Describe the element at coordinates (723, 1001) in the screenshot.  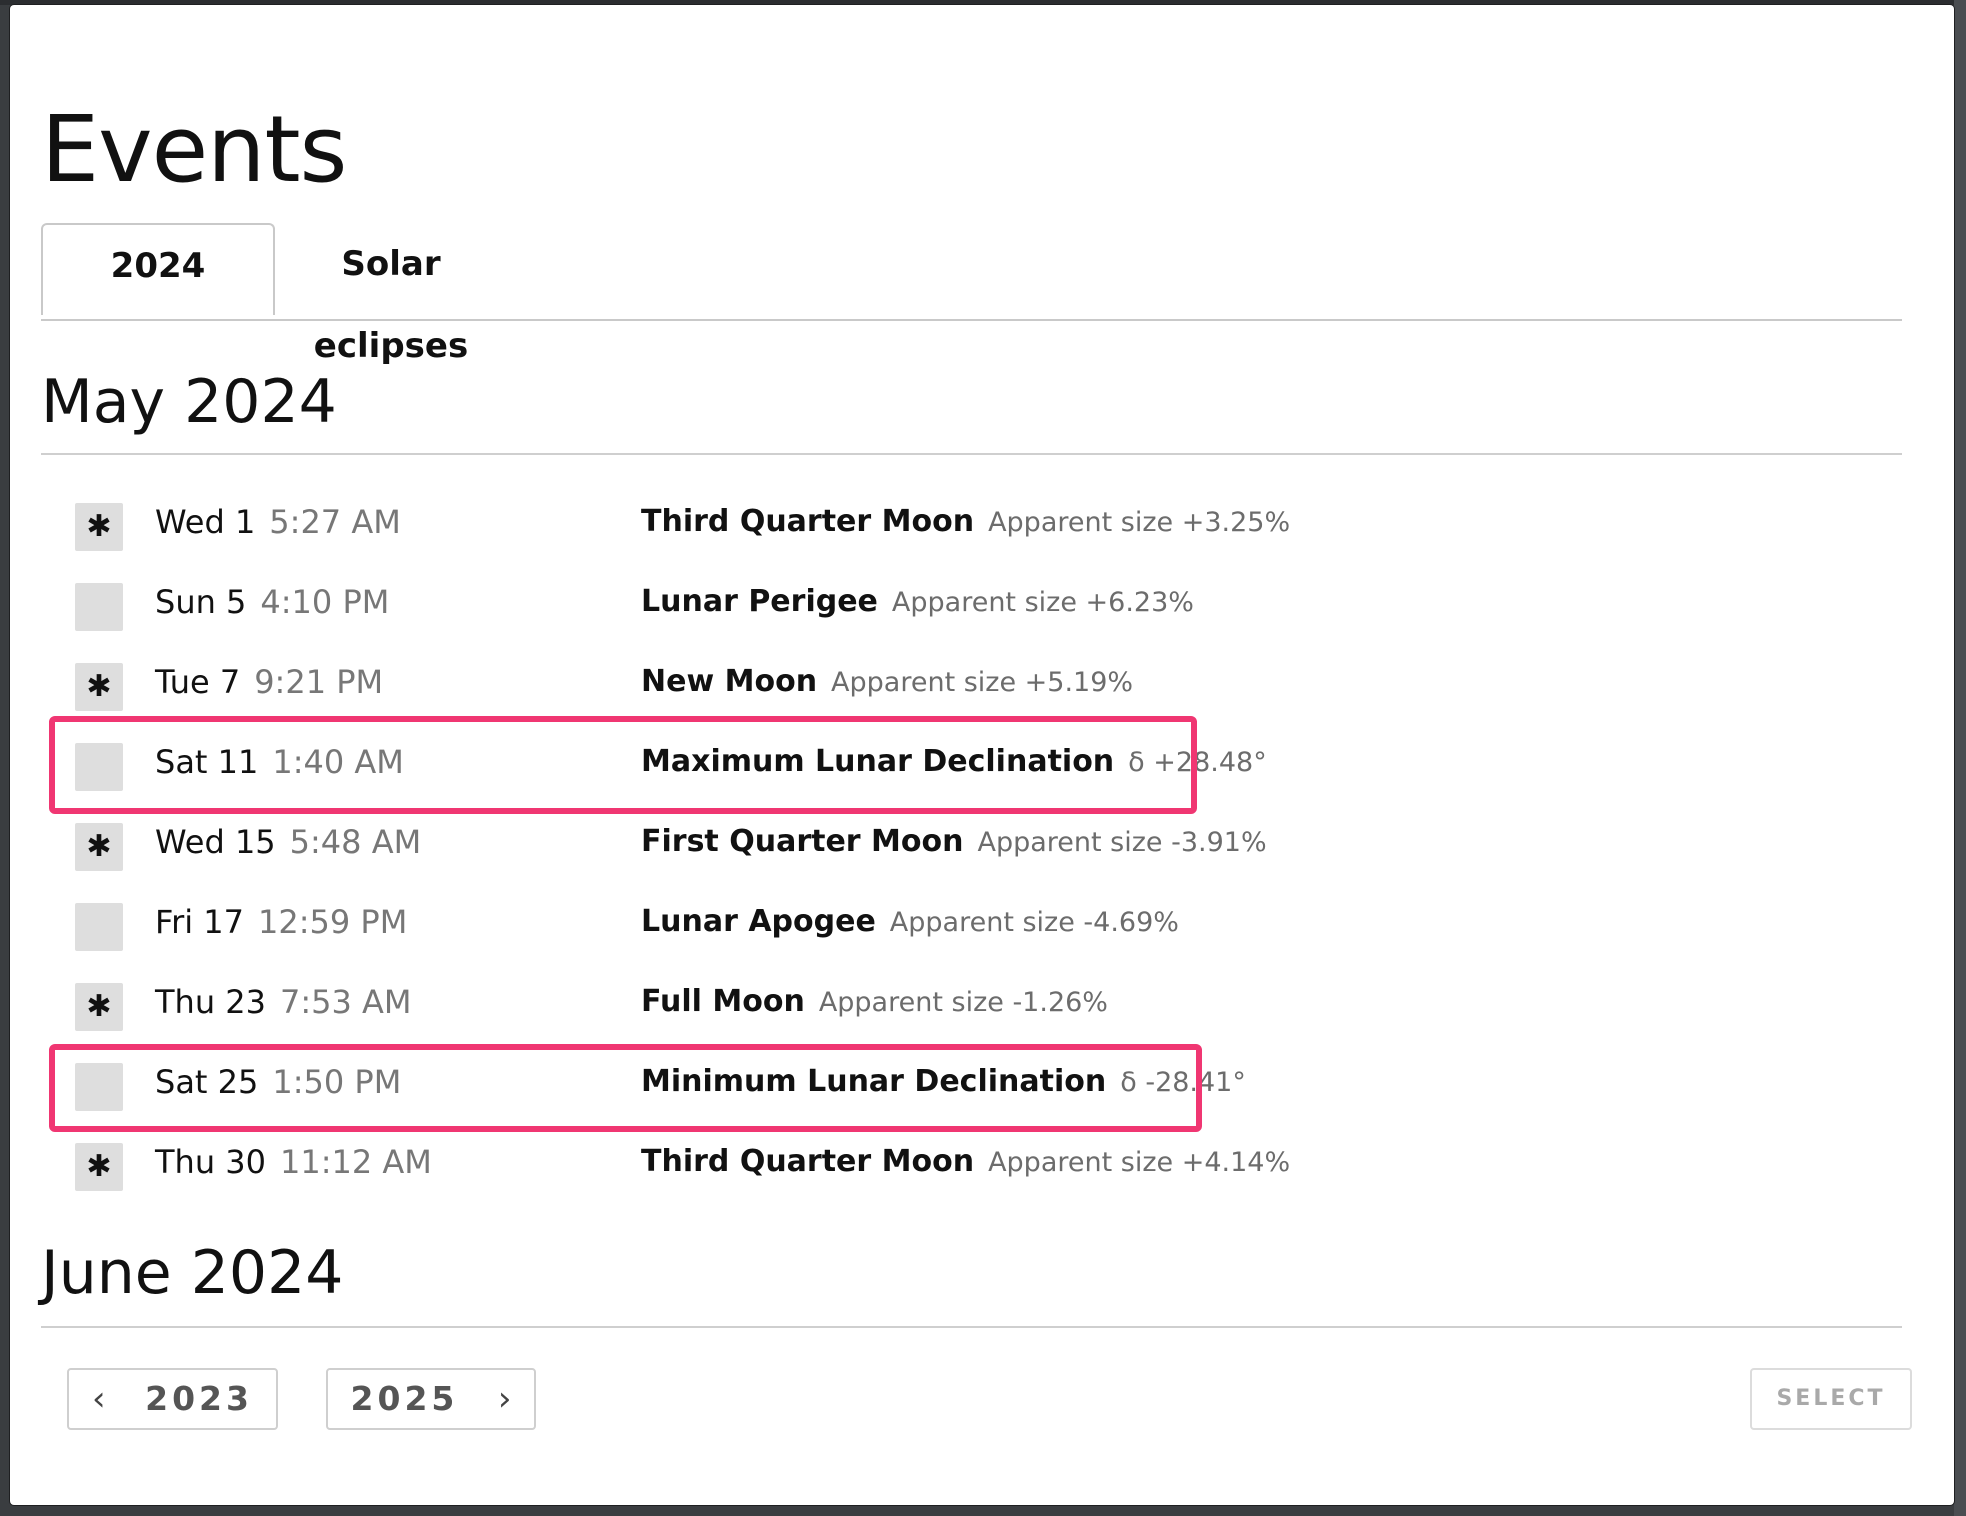
I see `event-name: Full Moon` at that location.